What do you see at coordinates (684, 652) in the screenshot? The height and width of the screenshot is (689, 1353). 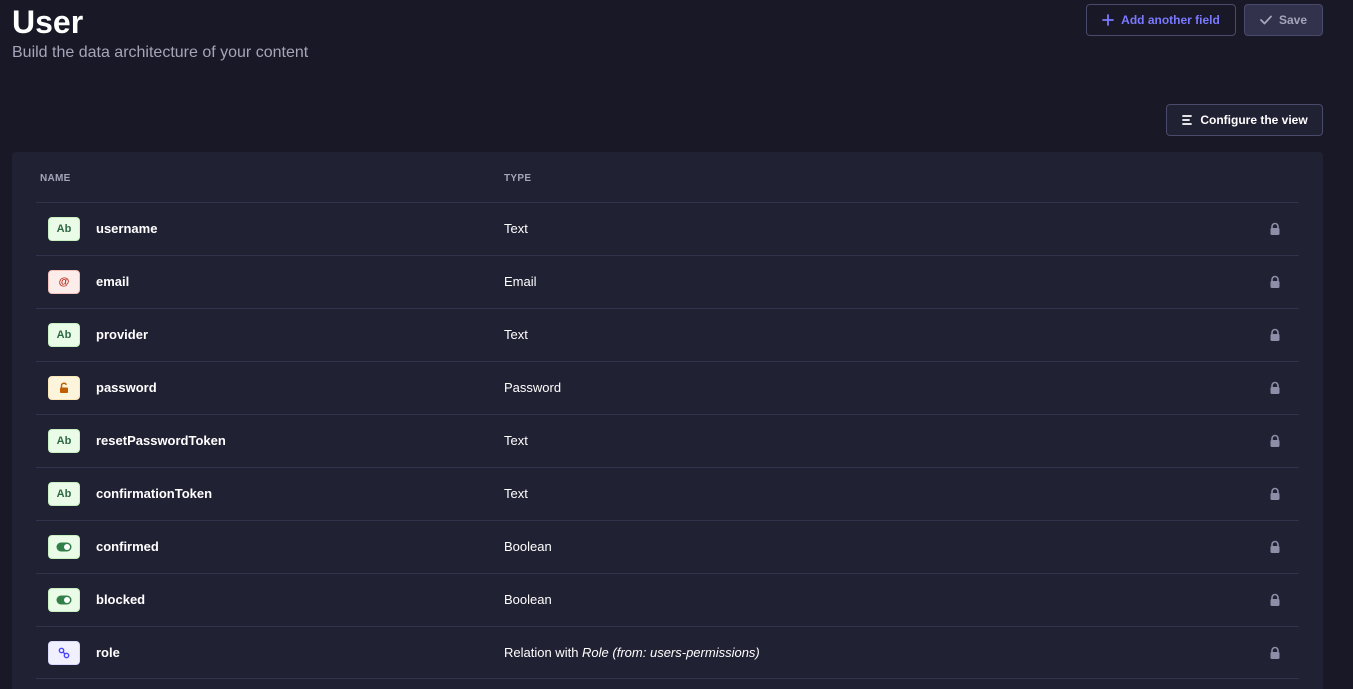 I see `relation-source: (from: users-permissions)` at bounding box center [684, 652].